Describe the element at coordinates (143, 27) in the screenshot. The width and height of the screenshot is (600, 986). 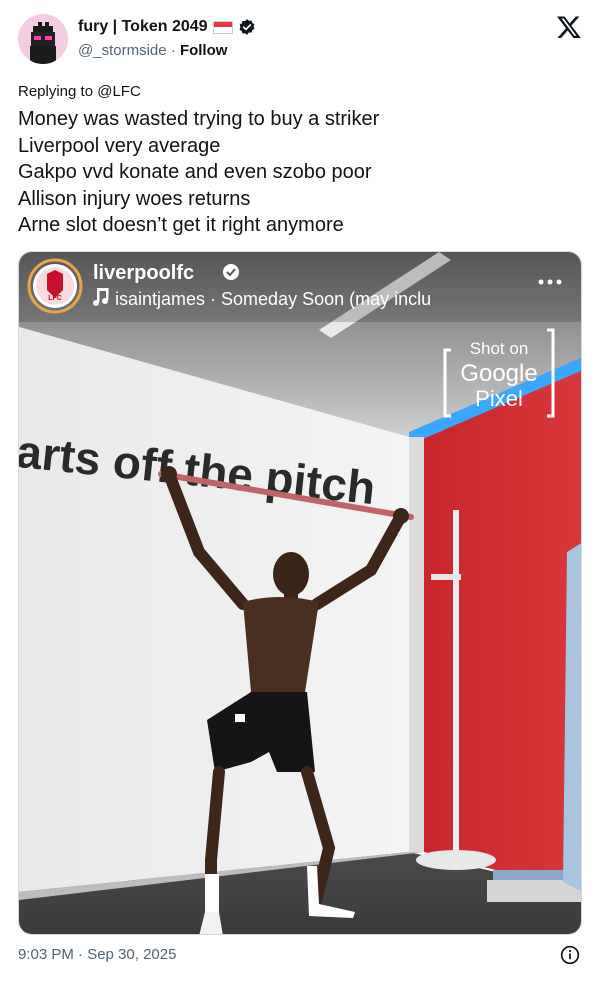
I see `author-display-name: fury | Token 2049` at that location.